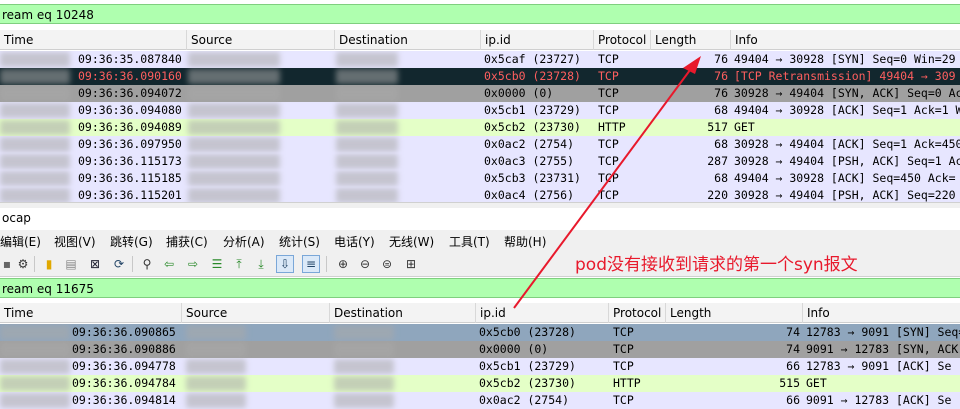  Describe the element at coordinates (692, 65) in the screenshot. I see `annotation-arrow-head` at that location.